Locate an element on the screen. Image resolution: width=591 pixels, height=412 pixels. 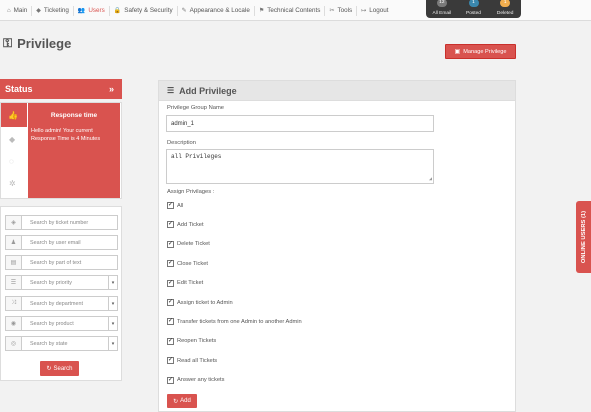
privilege-option: ✓ Close Ticket is located at coordinates (187, 264).